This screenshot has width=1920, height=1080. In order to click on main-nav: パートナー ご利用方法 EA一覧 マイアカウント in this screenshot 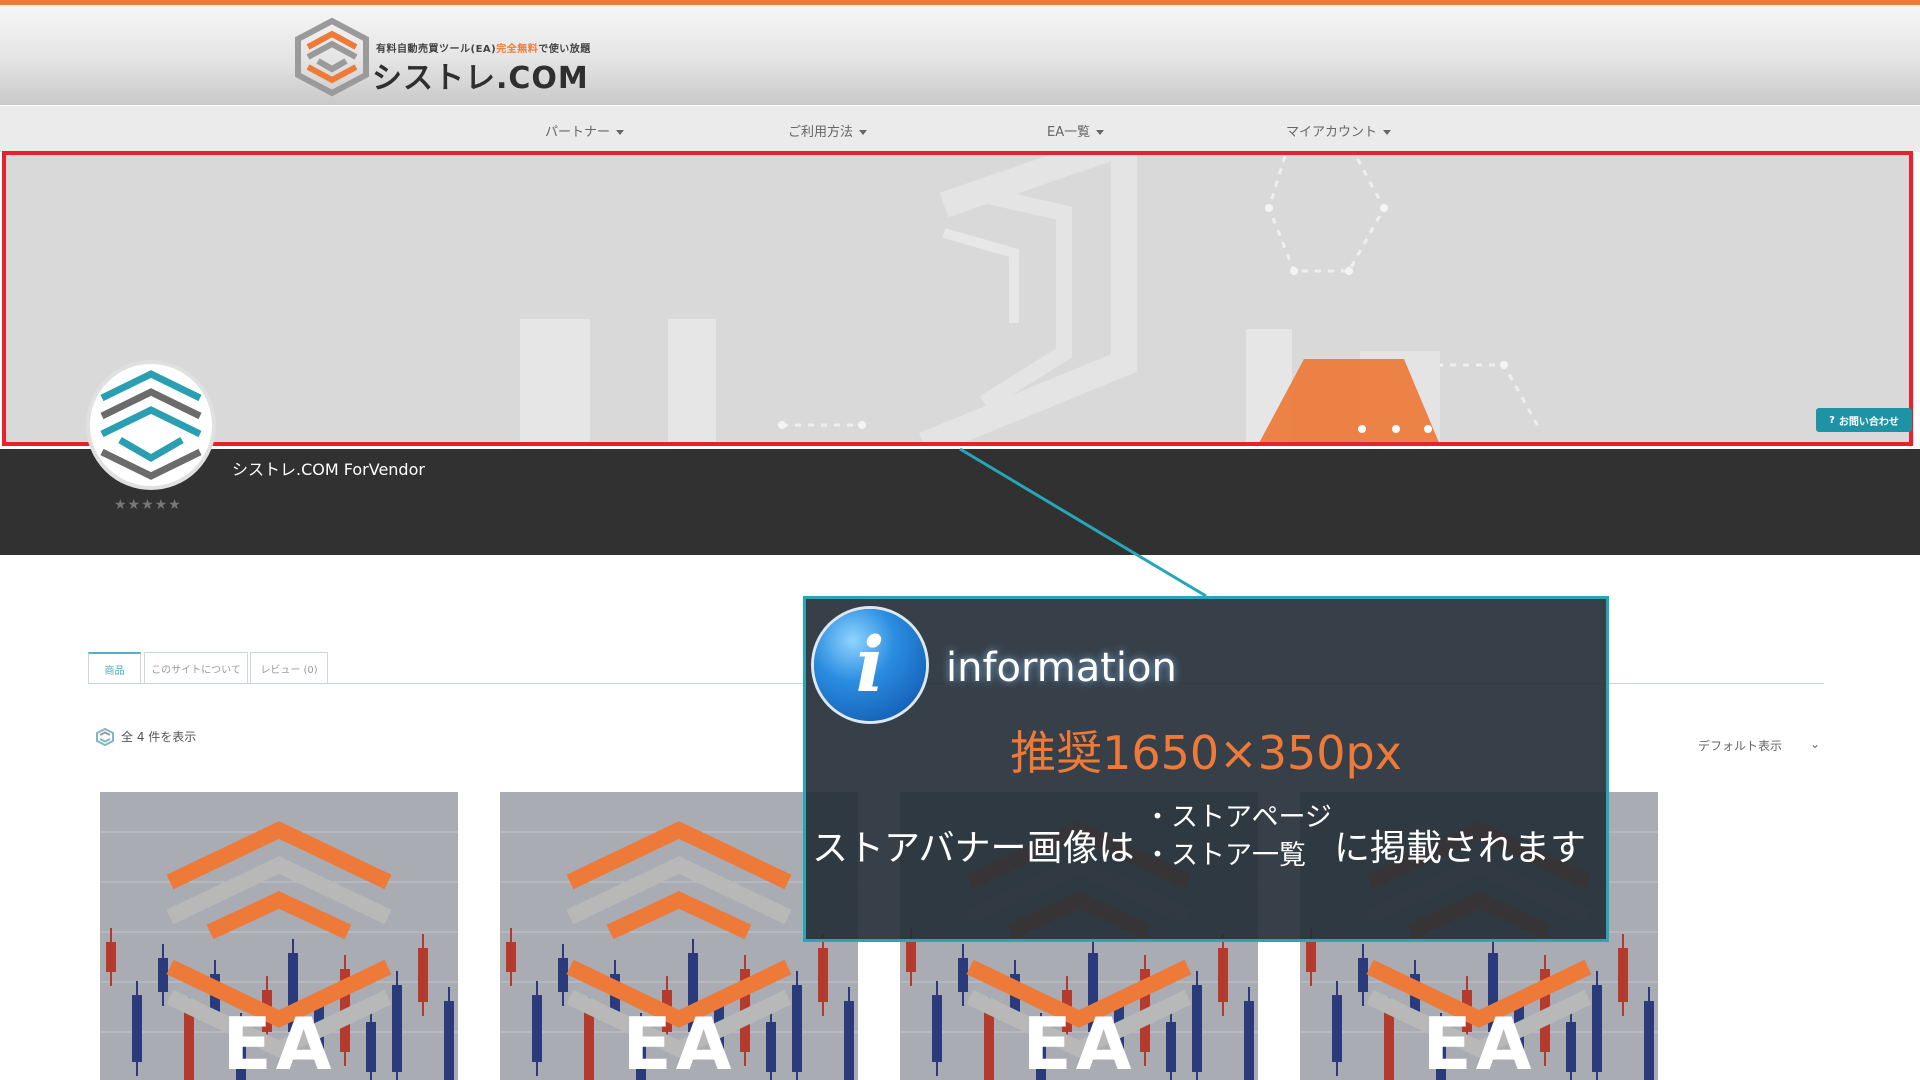, I will do `click(960, 129)`.